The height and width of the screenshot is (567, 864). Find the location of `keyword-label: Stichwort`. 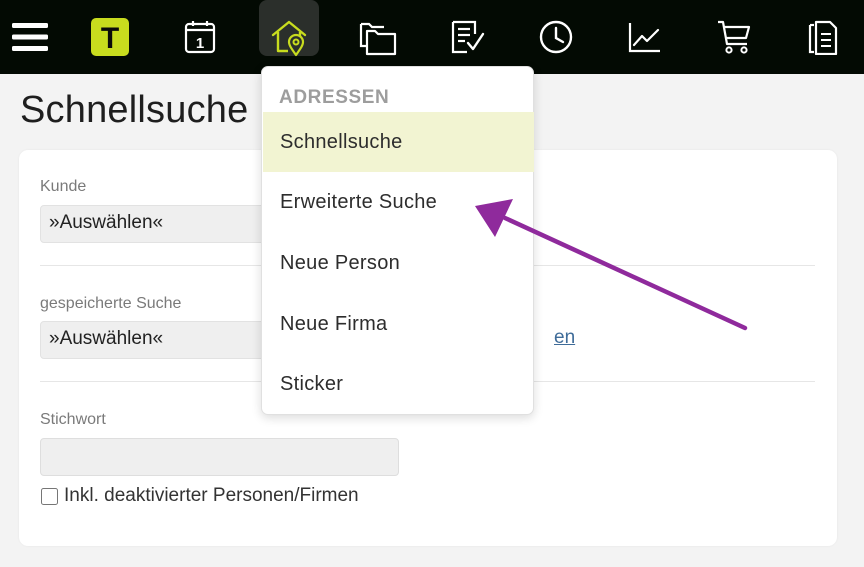

keyword-label: Stichwort is located at coordinates (73, 419).